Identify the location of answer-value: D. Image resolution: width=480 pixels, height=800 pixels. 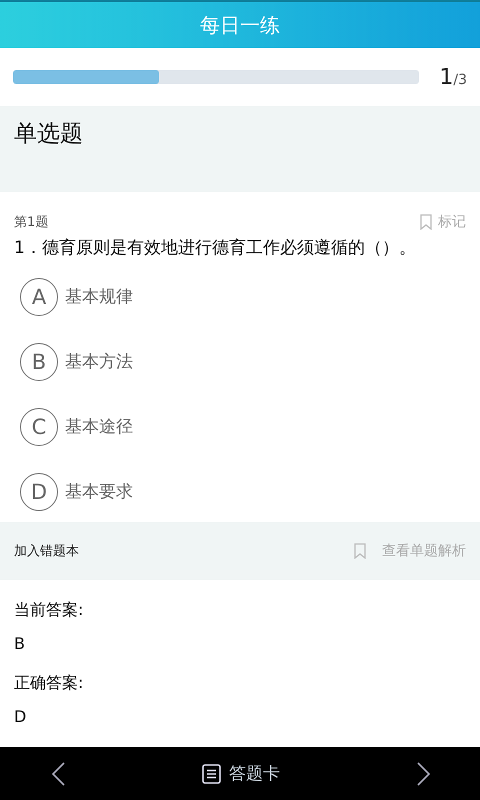
(21, 717).